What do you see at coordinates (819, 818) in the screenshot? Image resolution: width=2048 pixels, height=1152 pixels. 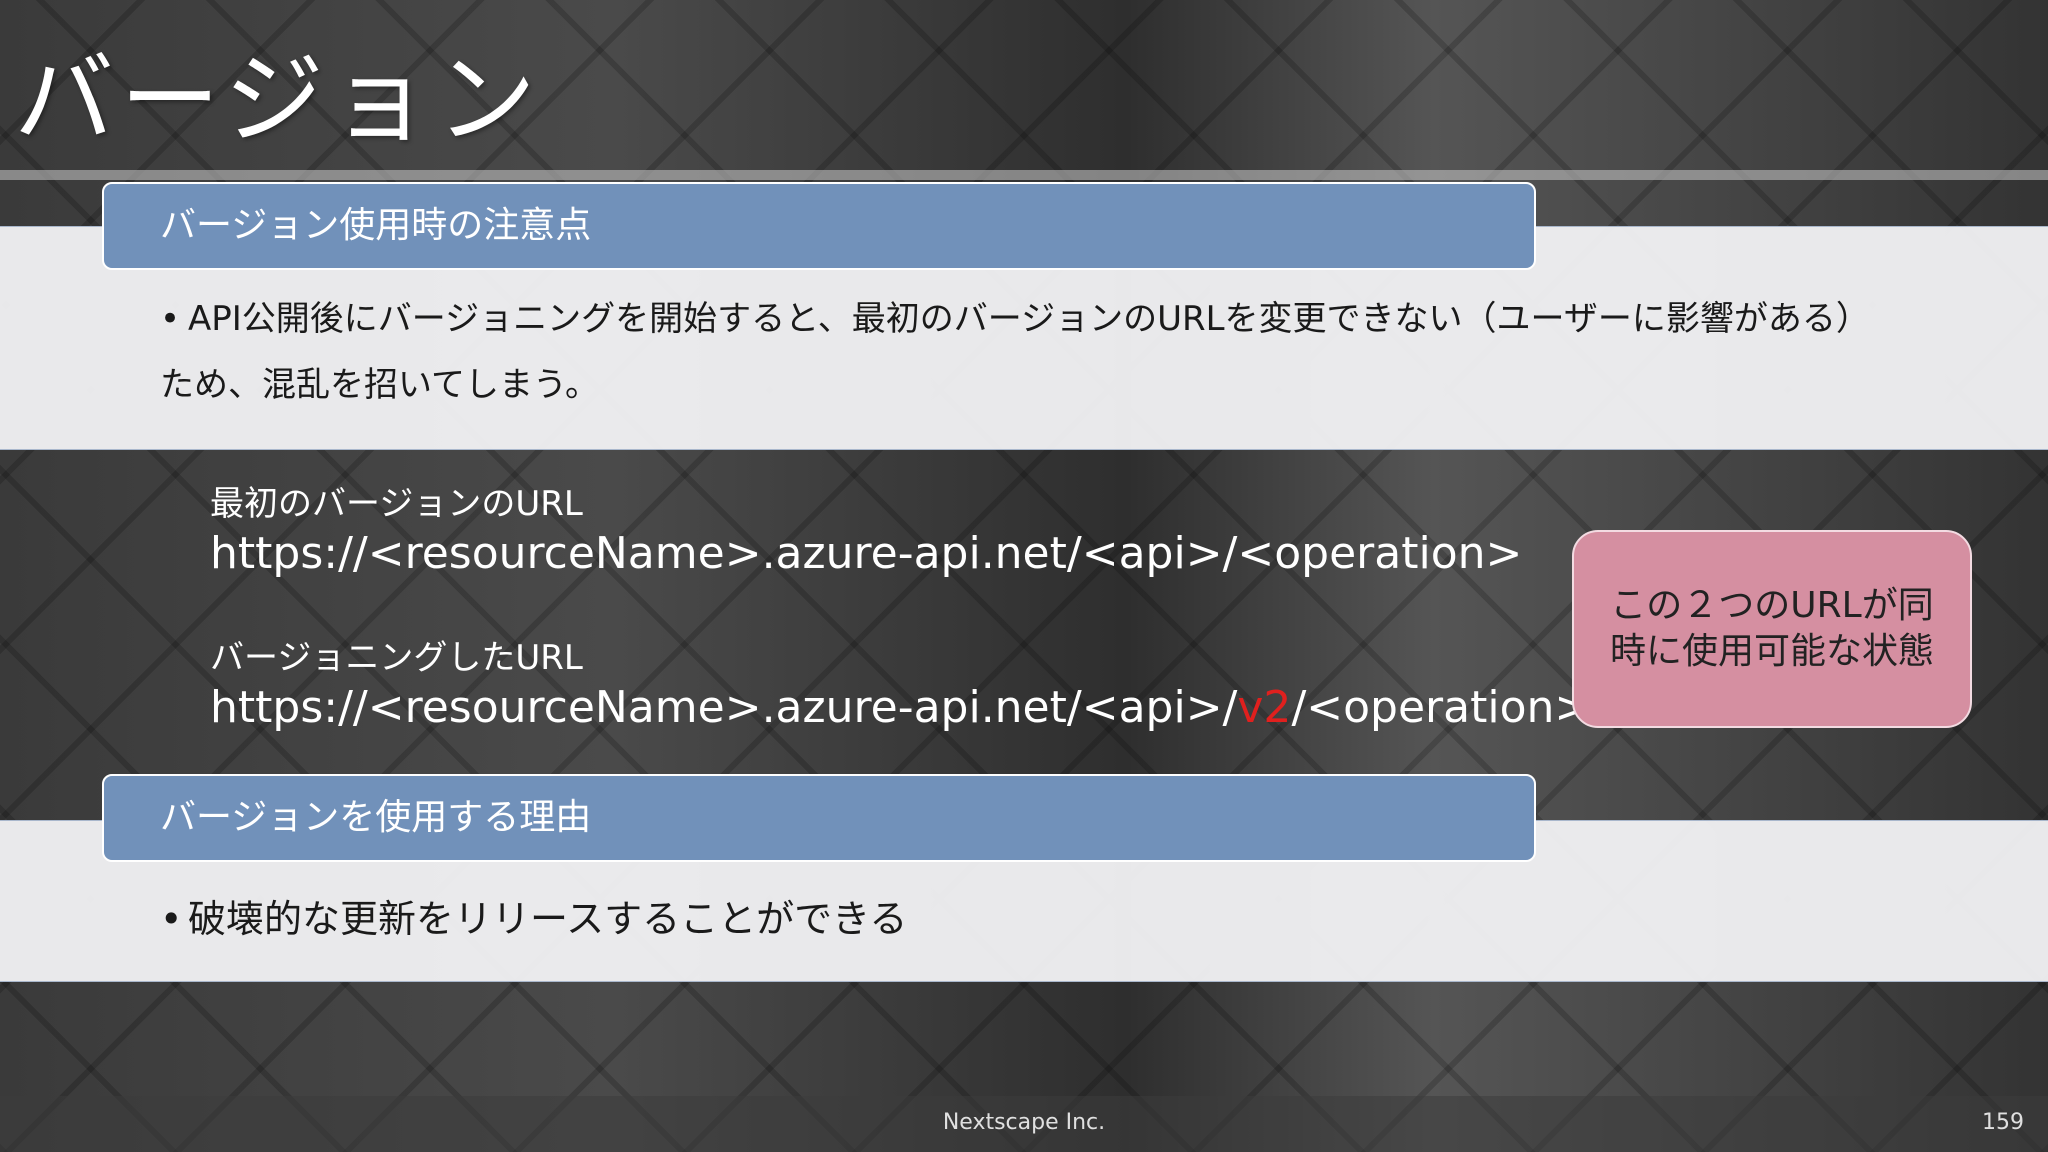 I see `section-header-reason: バージョンを使用する理由` at bounding box center [819, 818].